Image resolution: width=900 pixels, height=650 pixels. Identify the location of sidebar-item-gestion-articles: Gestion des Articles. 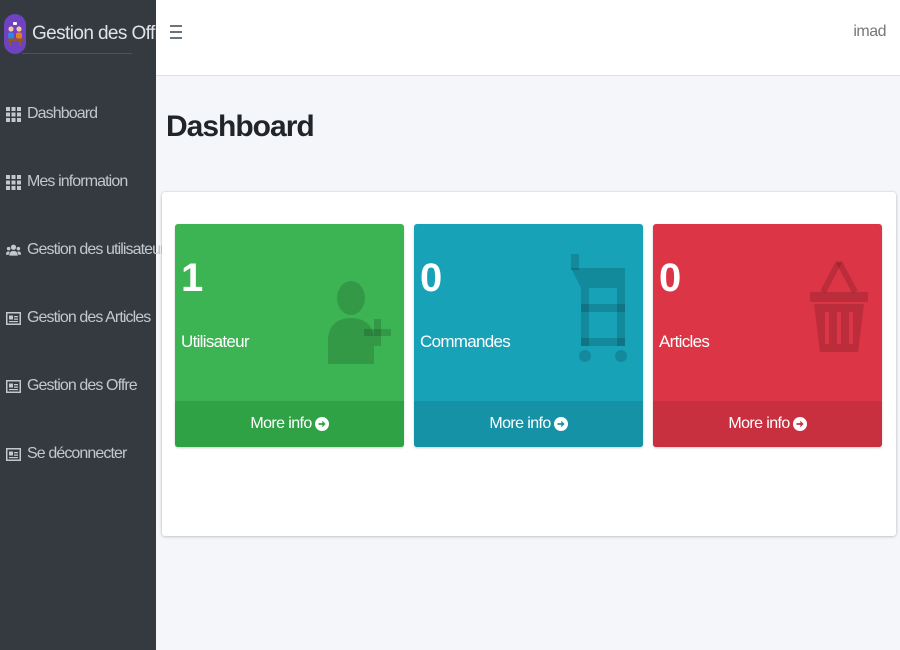
(78, 318).